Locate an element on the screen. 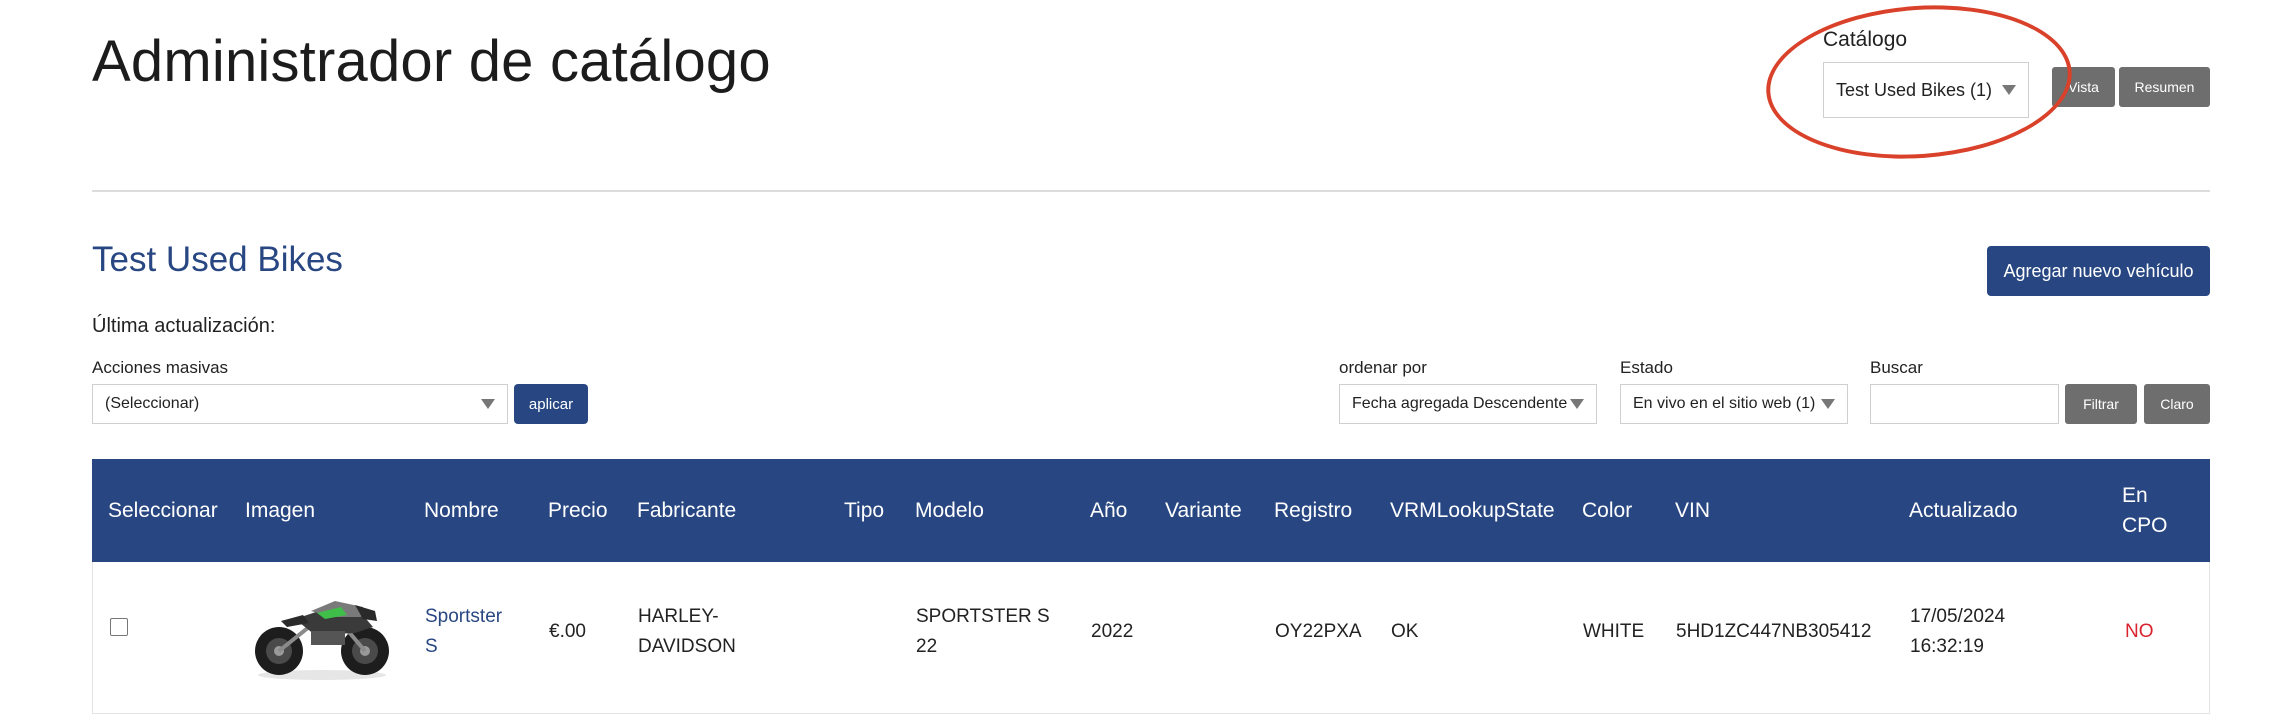  column-header-select: Seleccionar is located at coordinates (163, 510).